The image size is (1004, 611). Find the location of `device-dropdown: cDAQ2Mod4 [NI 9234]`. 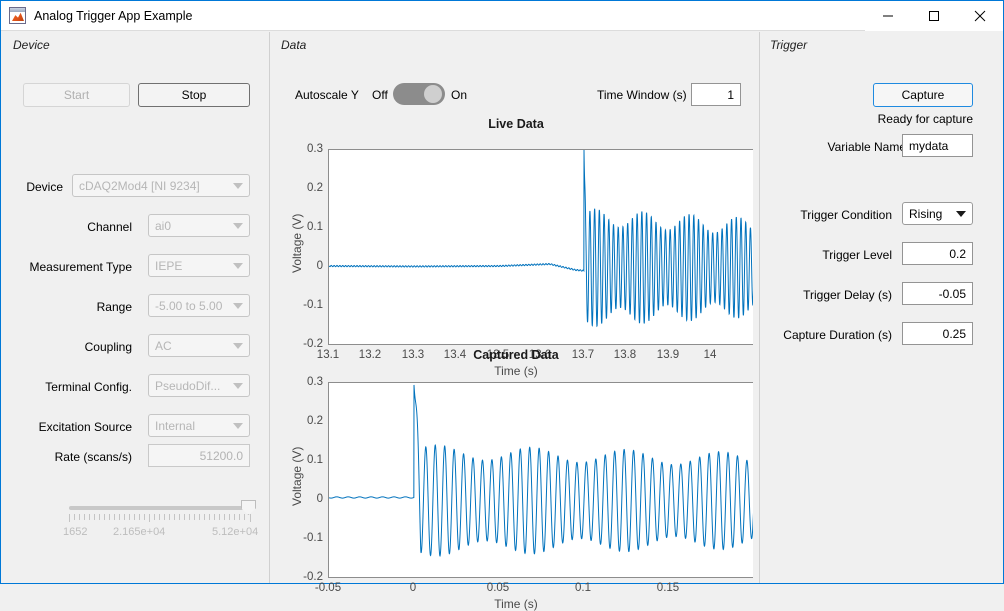

device-dropdown: cDAQ2Mod4 [NI 9234] is located at coordinates (161, 185).